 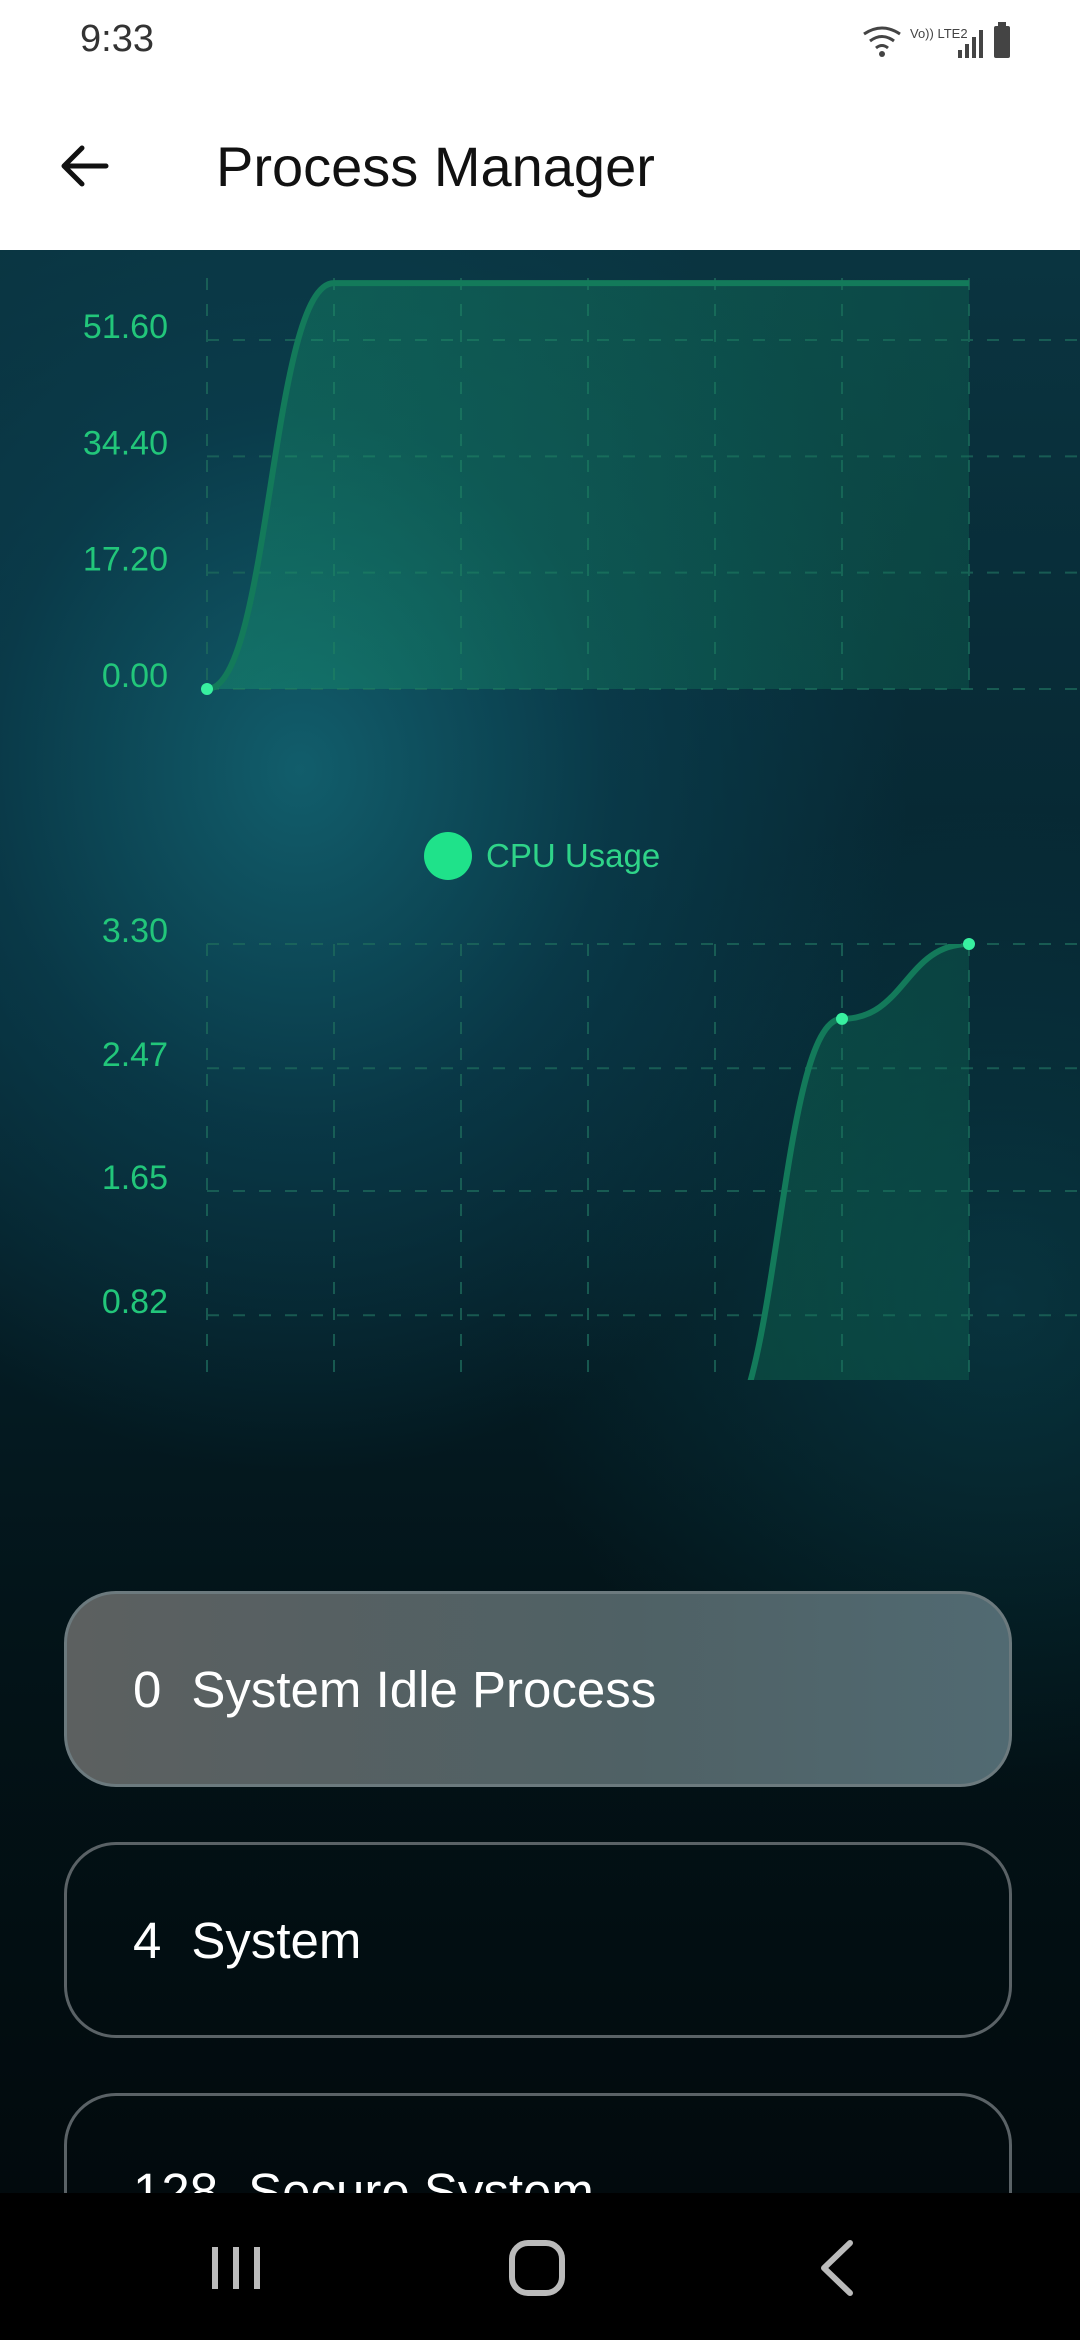 I want to click on home-icon, so click(x=537, y=2268).